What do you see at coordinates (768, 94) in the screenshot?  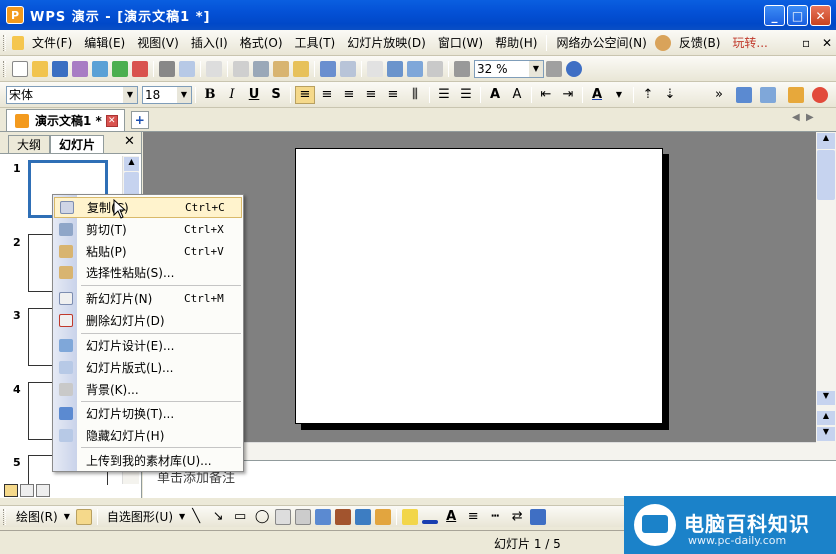 I see `layout-icon` at bounding box center [768, 94].